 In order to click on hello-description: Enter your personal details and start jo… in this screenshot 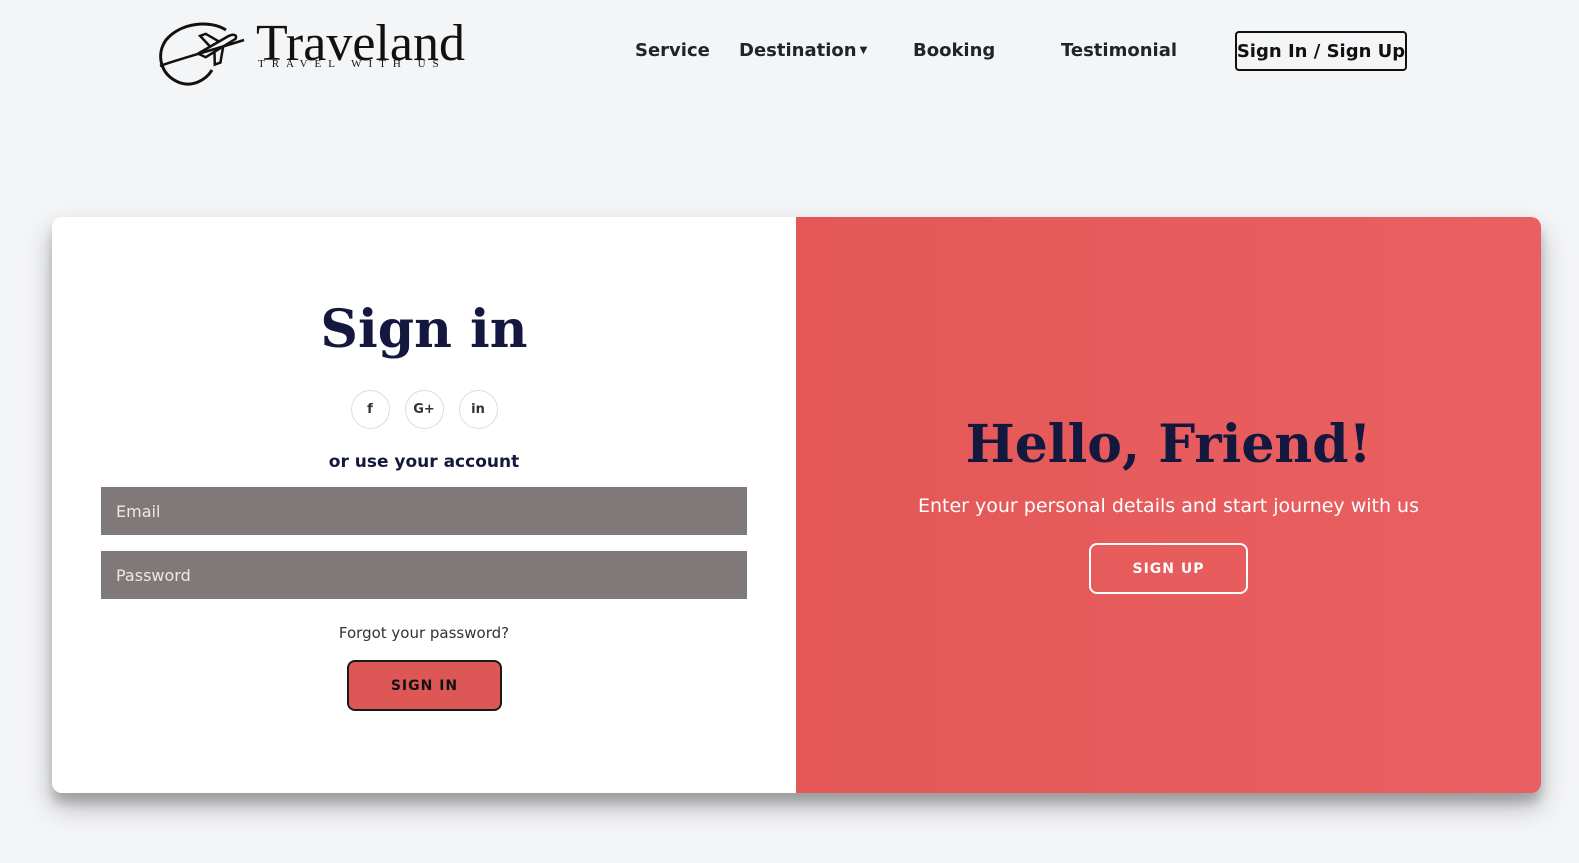, I will do `click(1168, 506)`.